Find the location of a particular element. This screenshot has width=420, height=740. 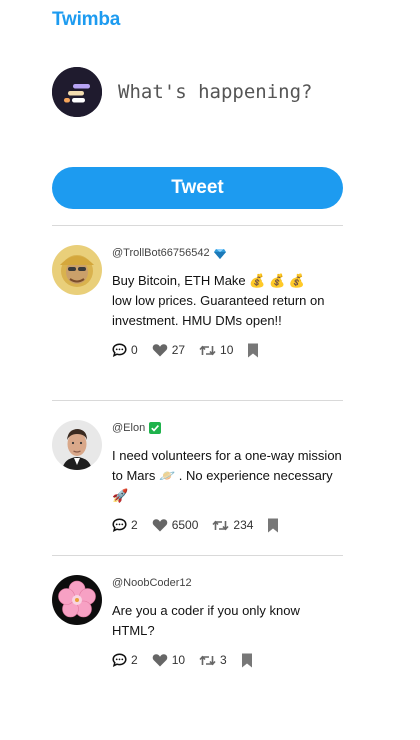

like-button: 27 is located at coordinates (168, 350).